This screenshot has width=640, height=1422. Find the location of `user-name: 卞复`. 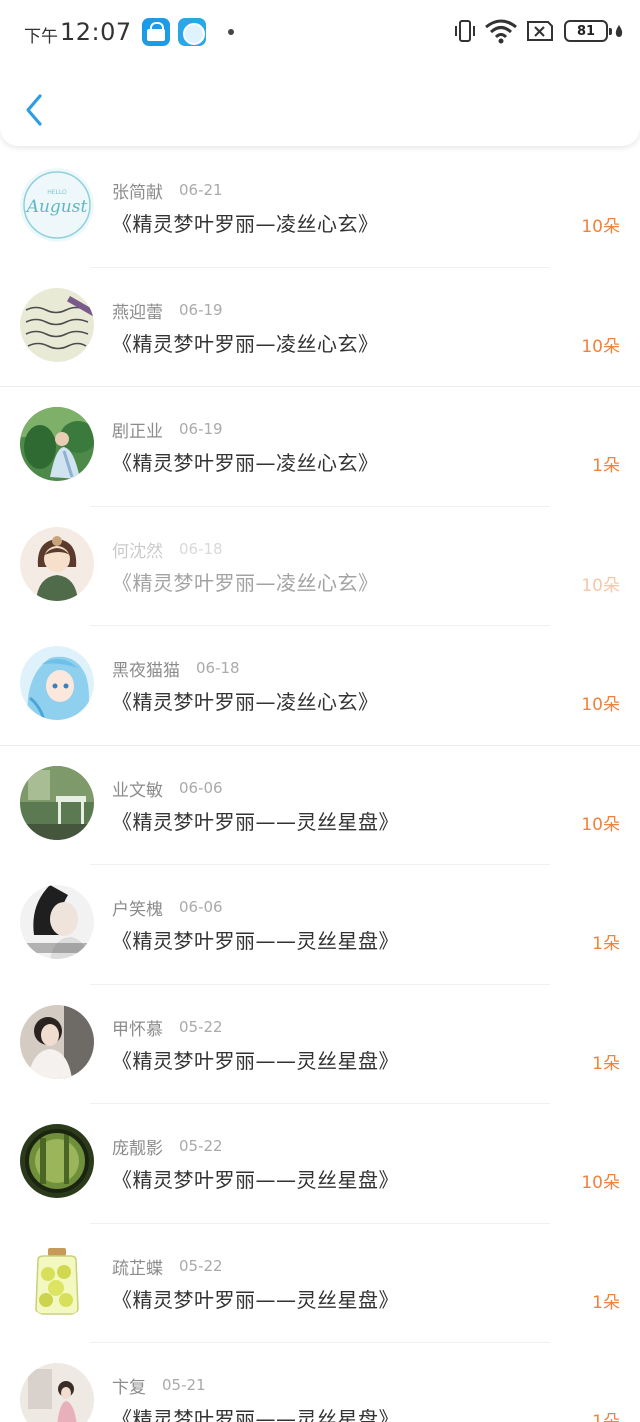

user-name: 卞复 is located at coordinates (129, 1388).